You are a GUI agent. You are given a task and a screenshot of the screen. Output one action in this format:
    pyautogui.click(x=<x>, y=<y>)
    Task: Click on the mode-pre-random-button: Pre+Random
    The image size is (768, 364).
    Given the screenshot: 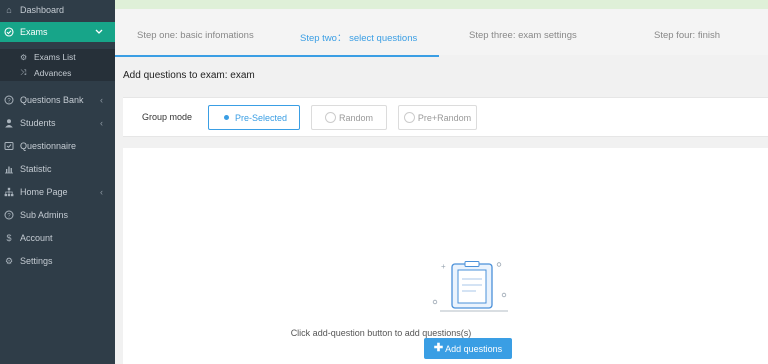 What is the action you would take?
    pyautogui.click(x=437, y=117)
    